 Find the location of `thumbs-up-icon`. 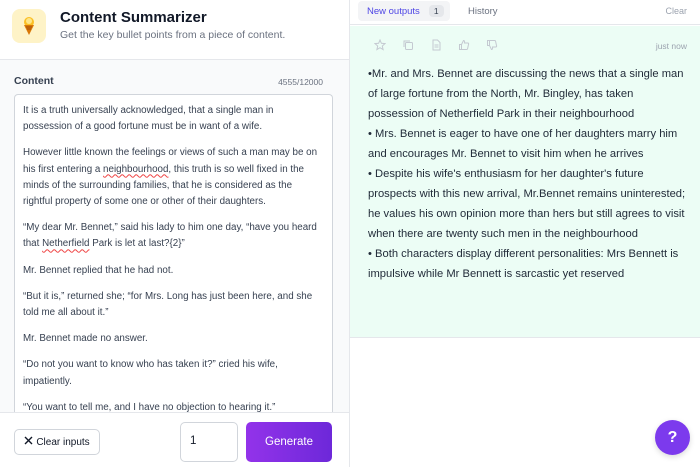

thumbs-up-icon is located at coordinates (464, 45).